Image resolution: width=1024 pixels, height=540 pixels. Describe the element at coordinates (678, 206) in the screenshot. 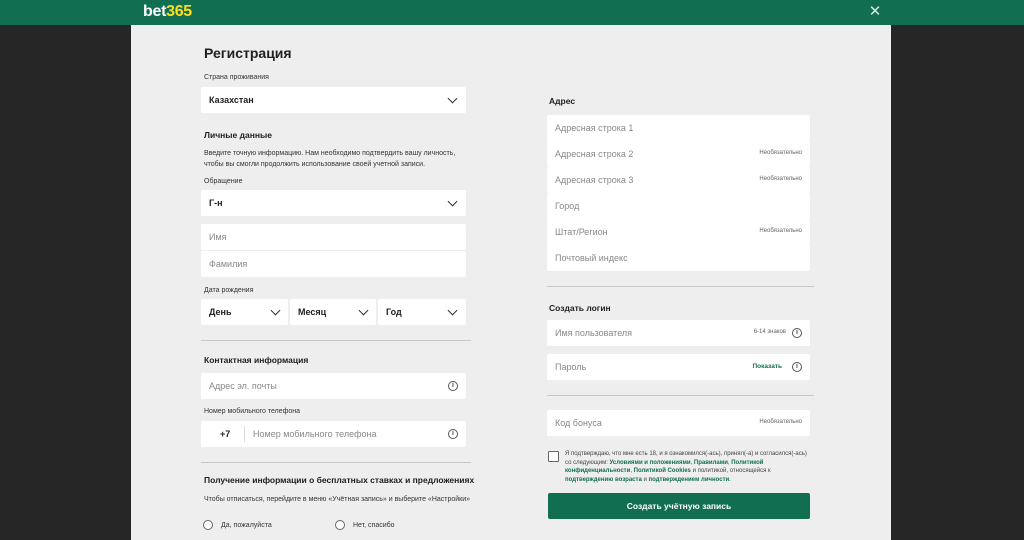

I see `city-field: Город` at that location.